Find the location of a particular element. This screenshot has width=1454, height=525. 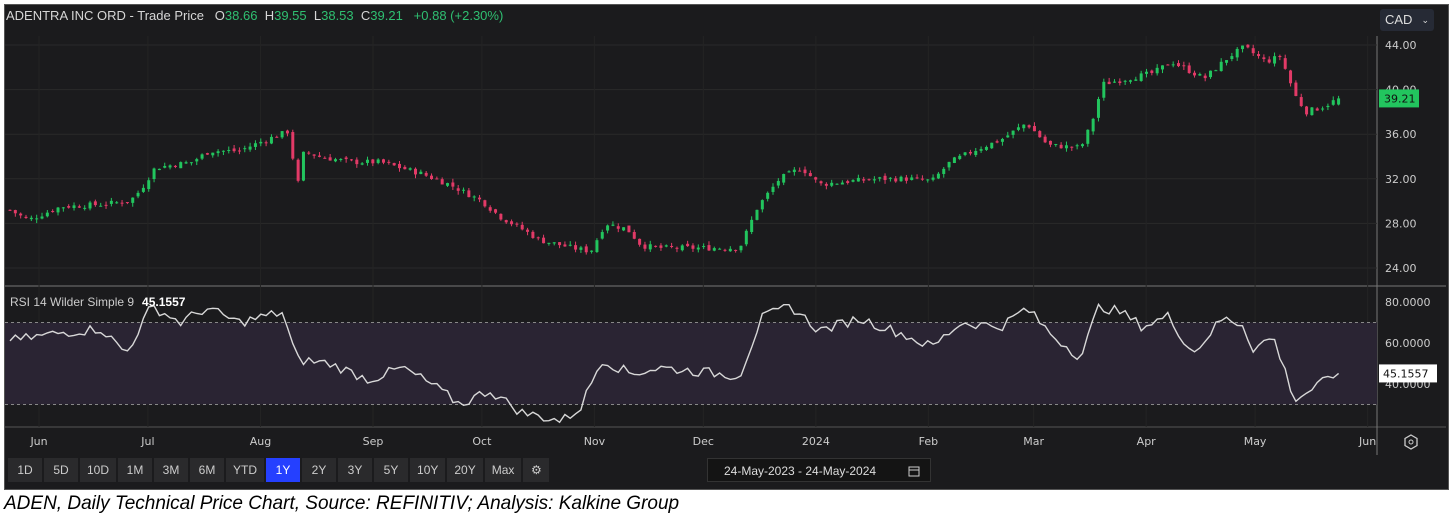

time-tick-label: Jun is located at coordinates (1367, 441).